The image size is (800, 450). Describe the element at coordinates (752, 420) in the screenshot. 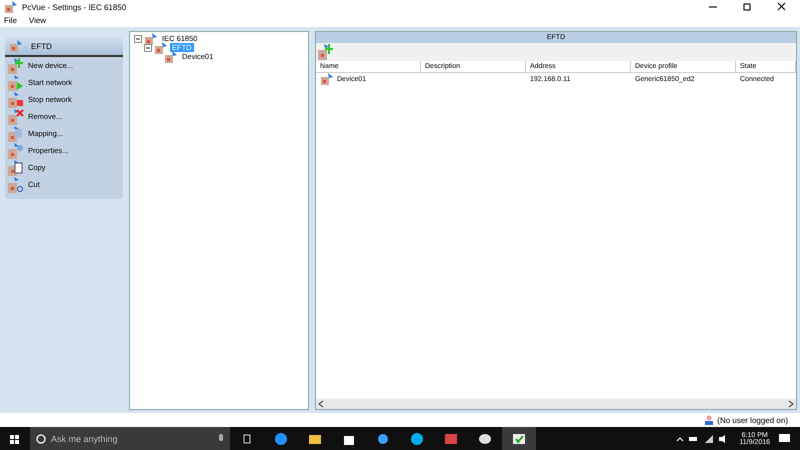

I see `user-status: (No user logged on)` at that location.